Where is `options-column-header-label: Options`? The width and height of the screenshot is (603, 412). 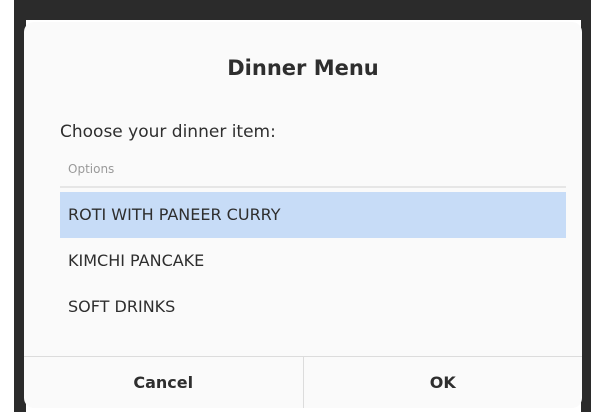
options-column-header-label: Options is located at coordinates (91, 169).